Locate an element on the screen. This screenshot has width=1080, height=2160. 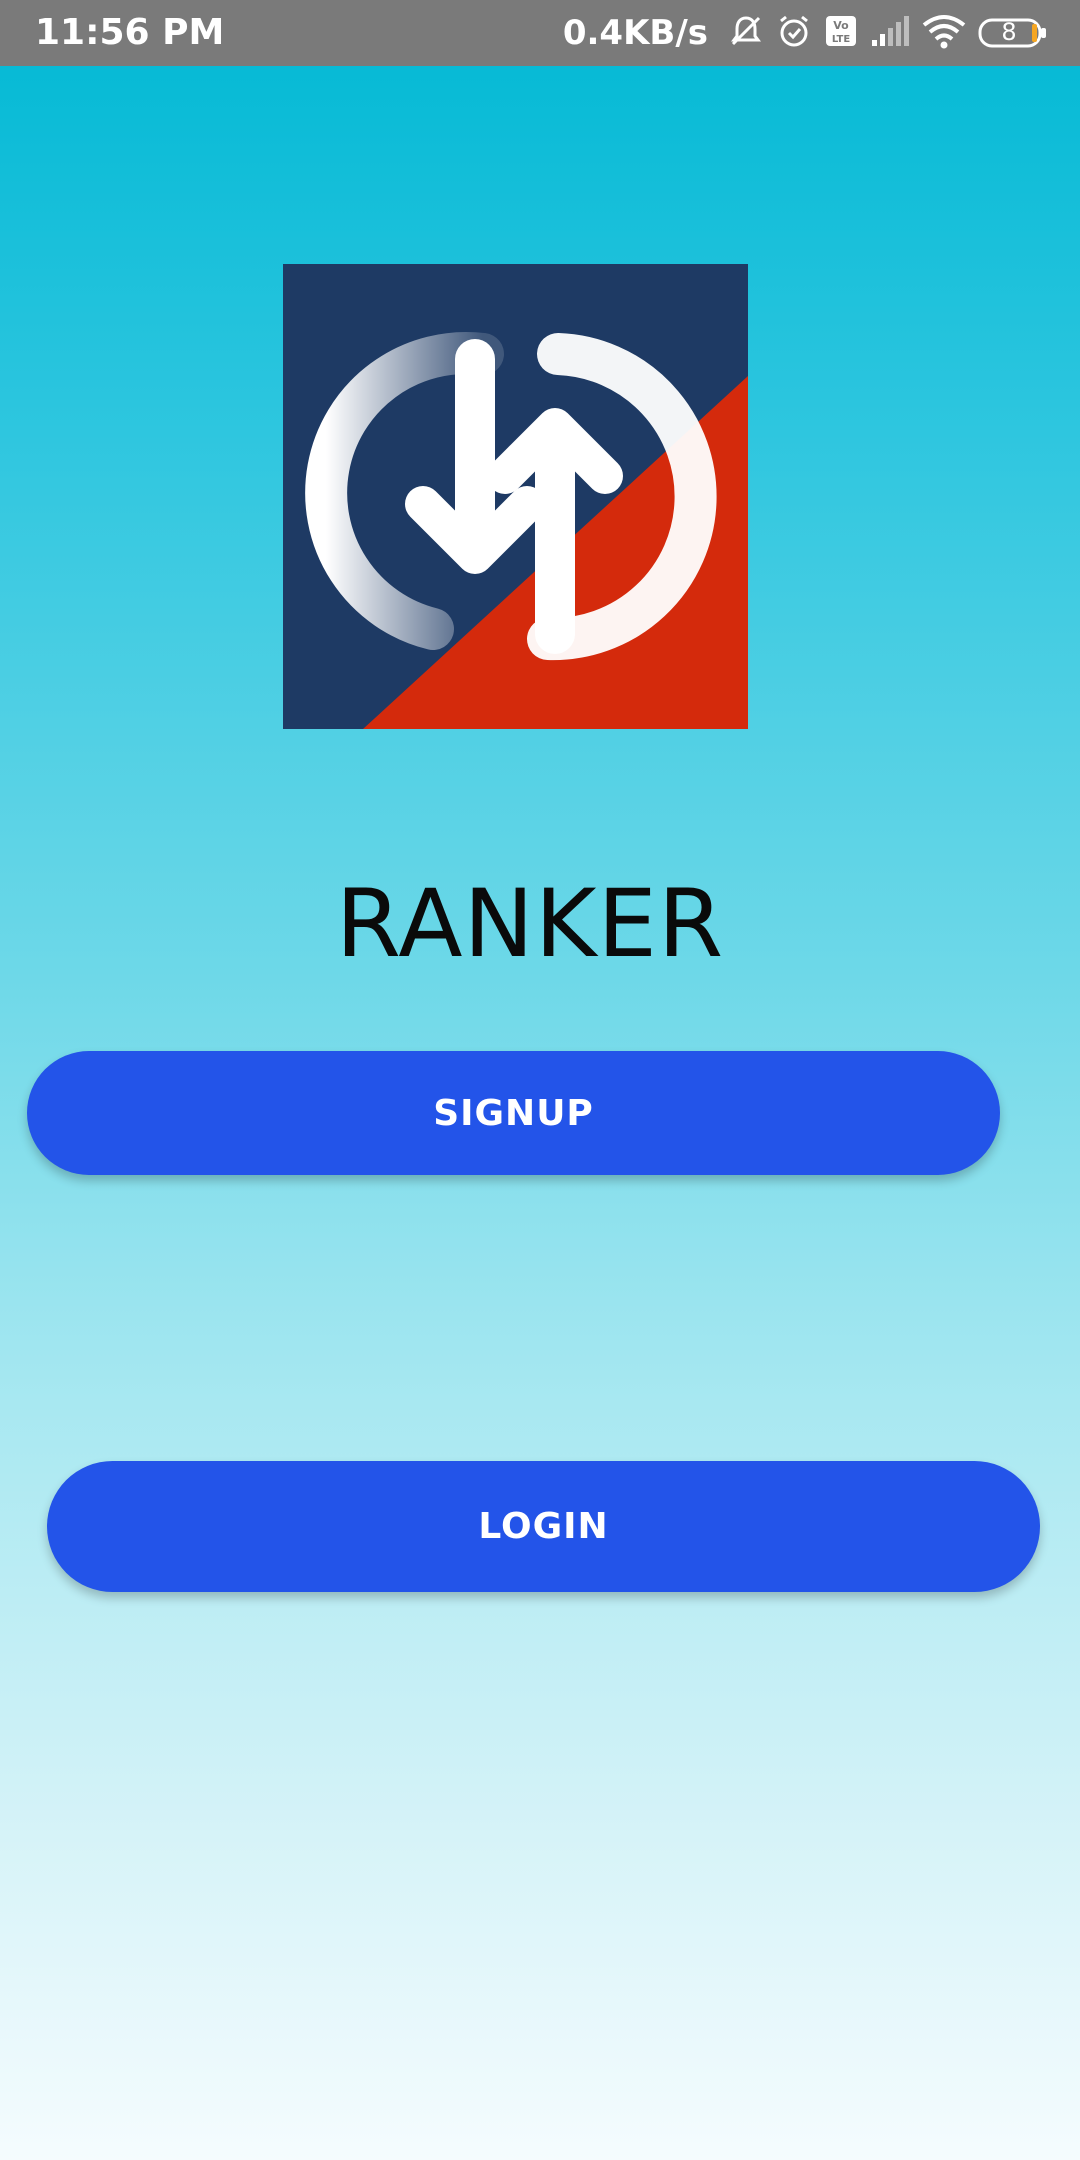
login-button: LOGIN is located at coordinates (543, 1526).